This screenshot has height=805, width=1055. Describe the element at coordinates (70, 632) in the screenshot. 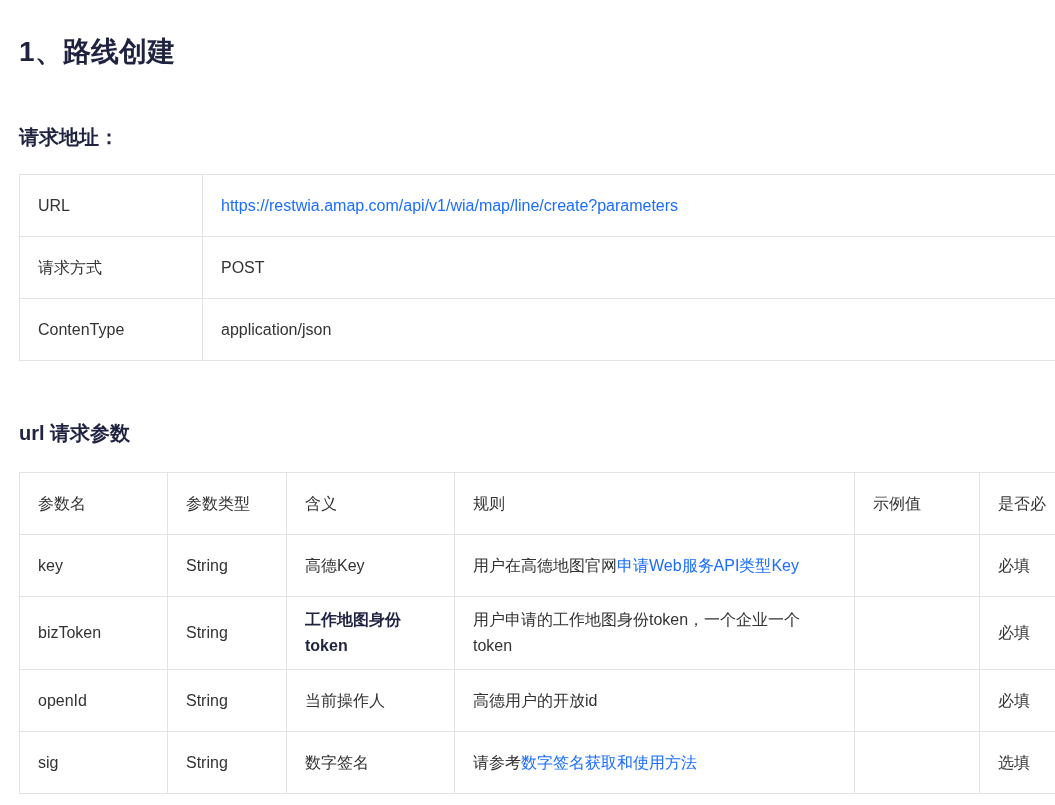

I see `cell-text: bizToken` at that location.